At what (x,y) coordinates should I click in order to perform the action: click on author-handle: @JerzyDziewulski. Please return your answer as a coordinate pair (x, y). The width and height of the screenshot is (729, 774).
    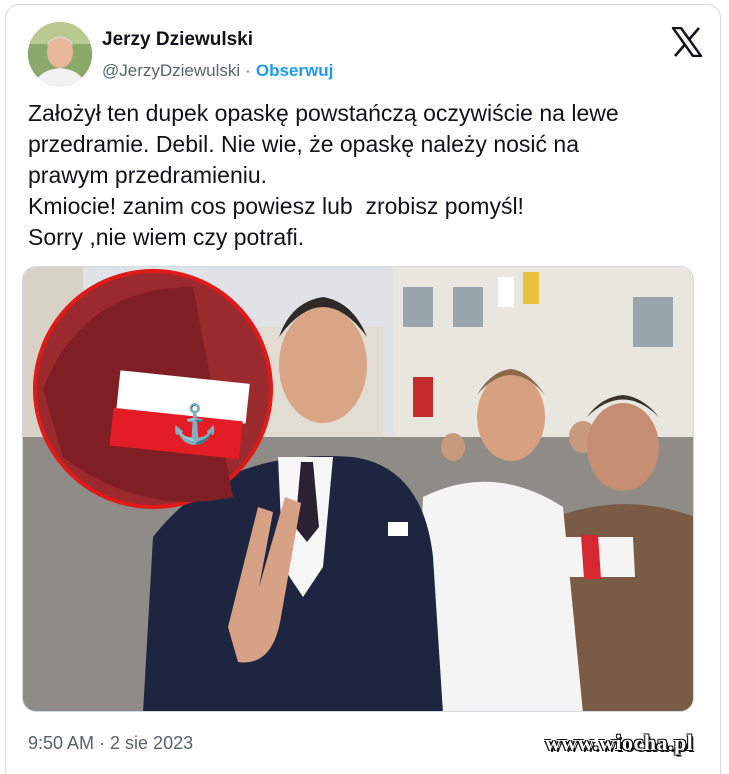
    Looking at the image, I should click on (171, 70).